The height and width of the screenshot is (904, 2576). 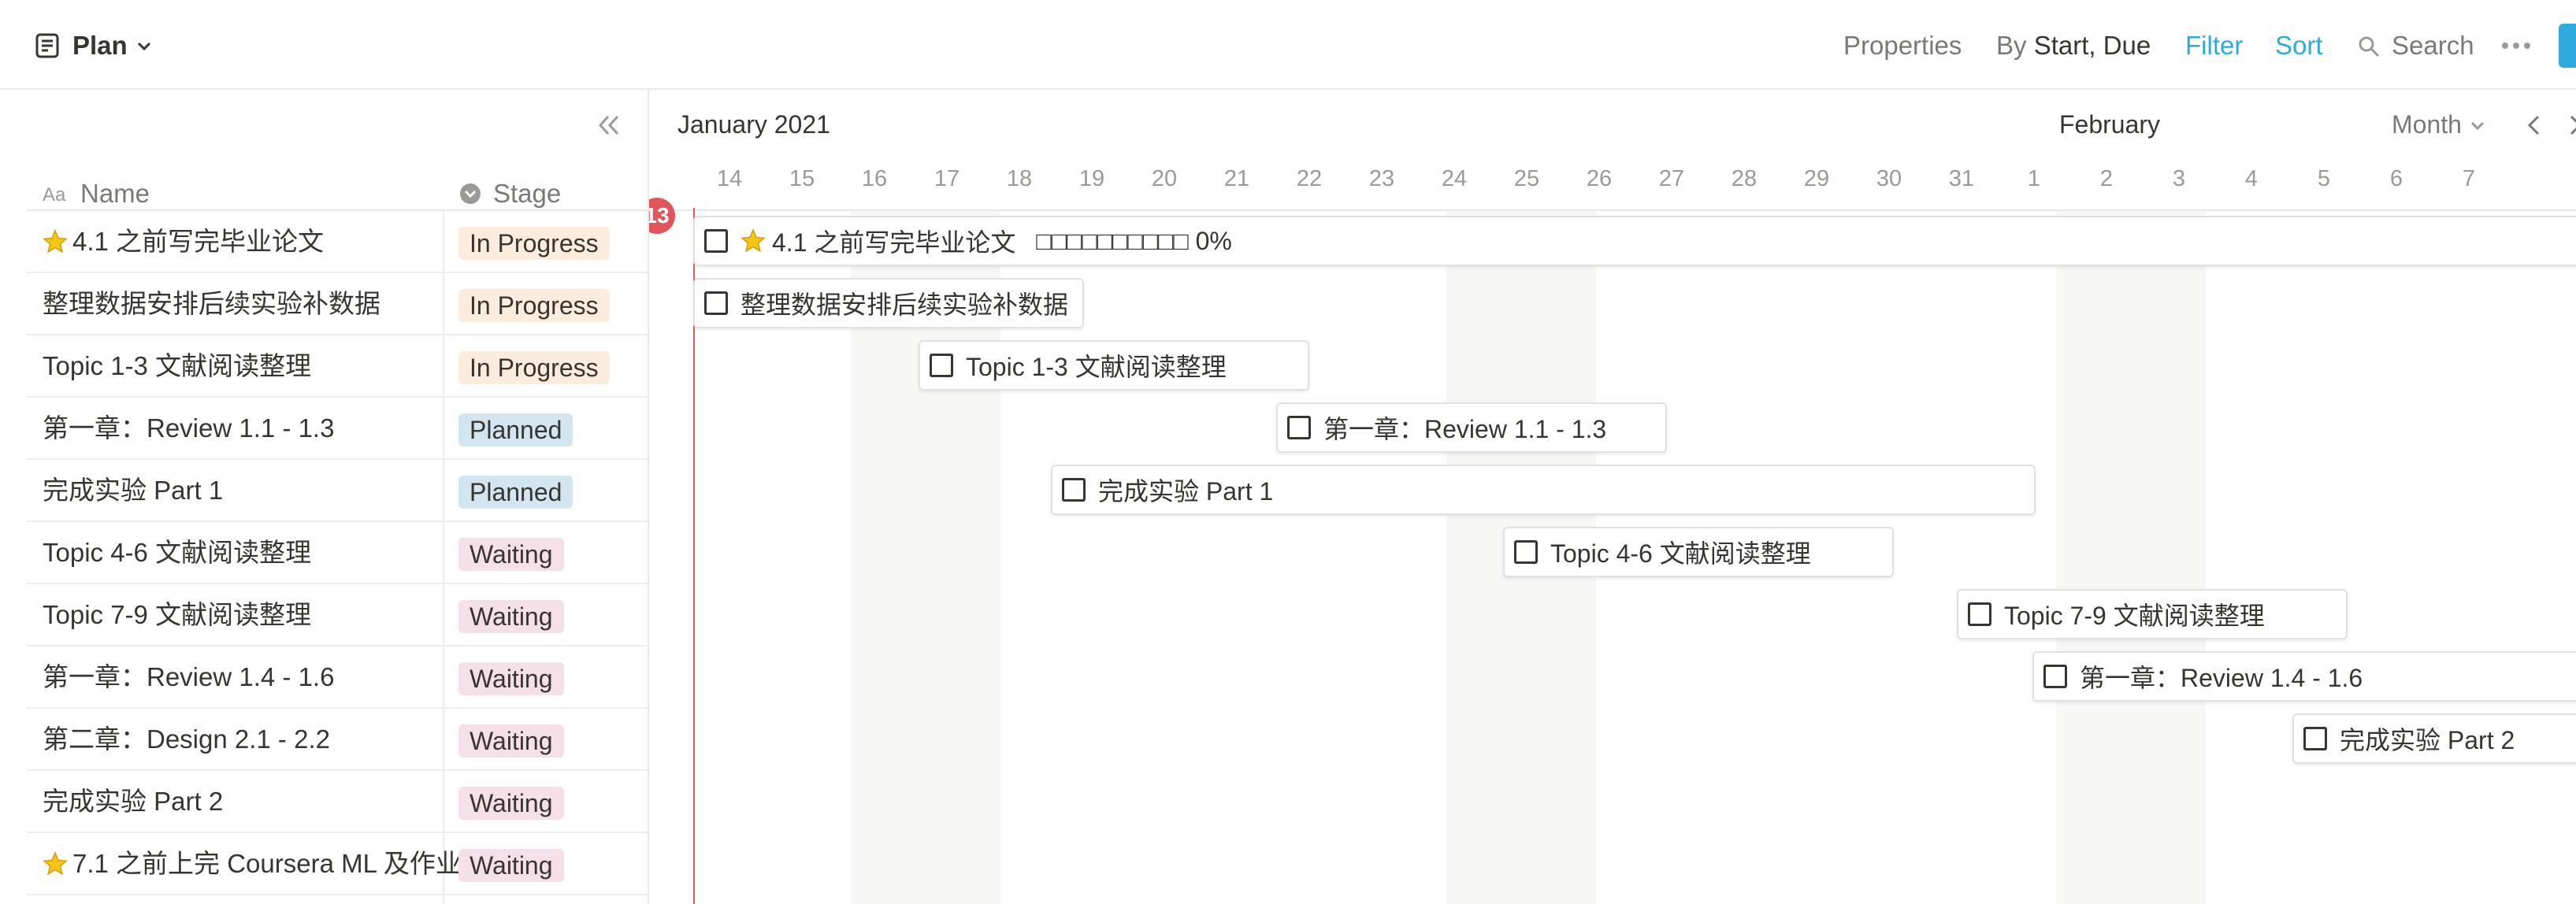 I want to click on day-label: 30, so click(x=1889, y=178).